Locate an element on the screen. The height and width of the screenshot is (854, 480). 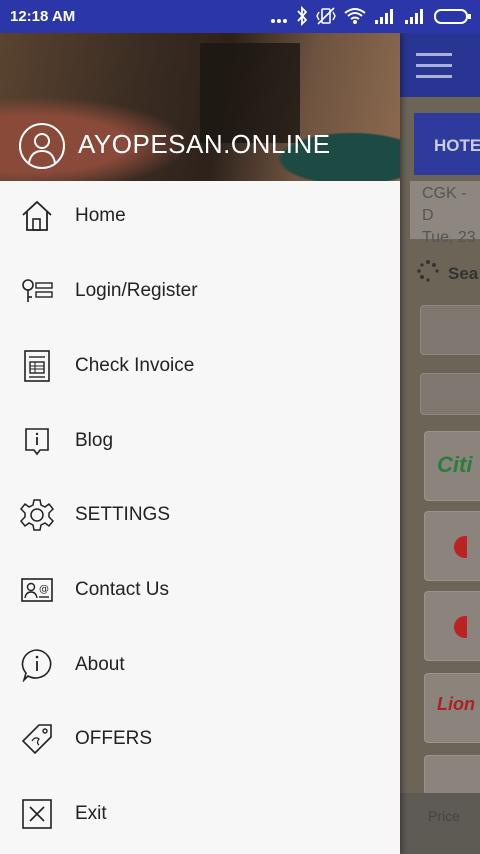
menu-item-home: Home is located at coordinates (200, 216).